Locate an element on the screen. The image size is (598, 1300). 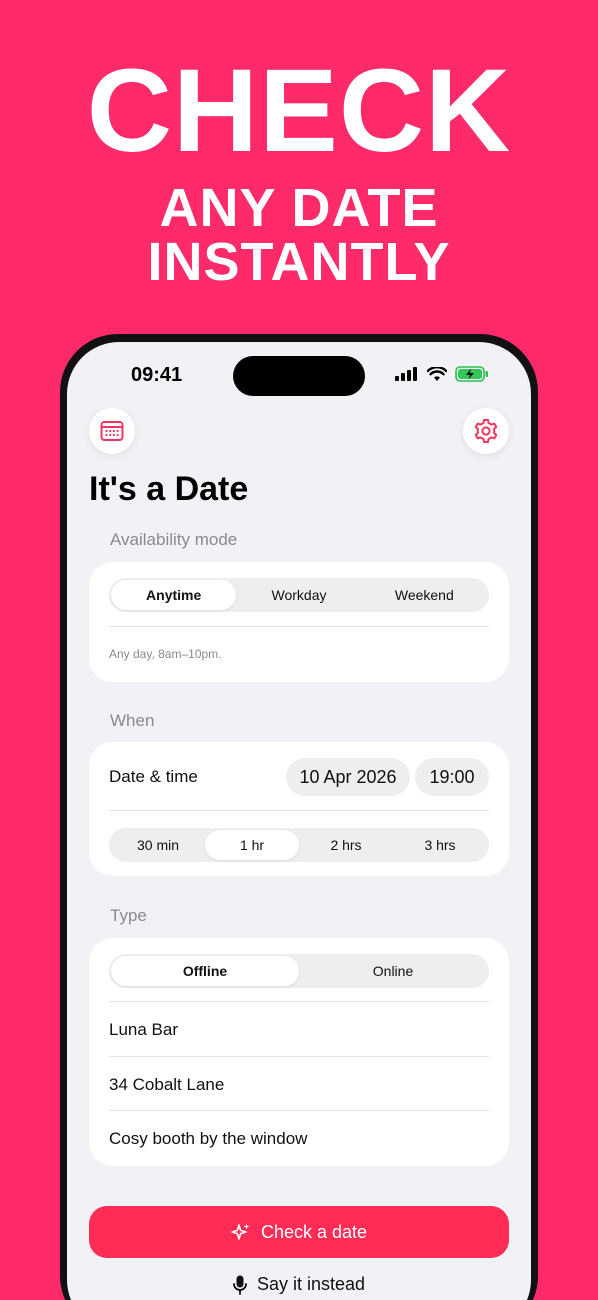
availability-option-anytime: Anytime is located at coordinates (174, 595).